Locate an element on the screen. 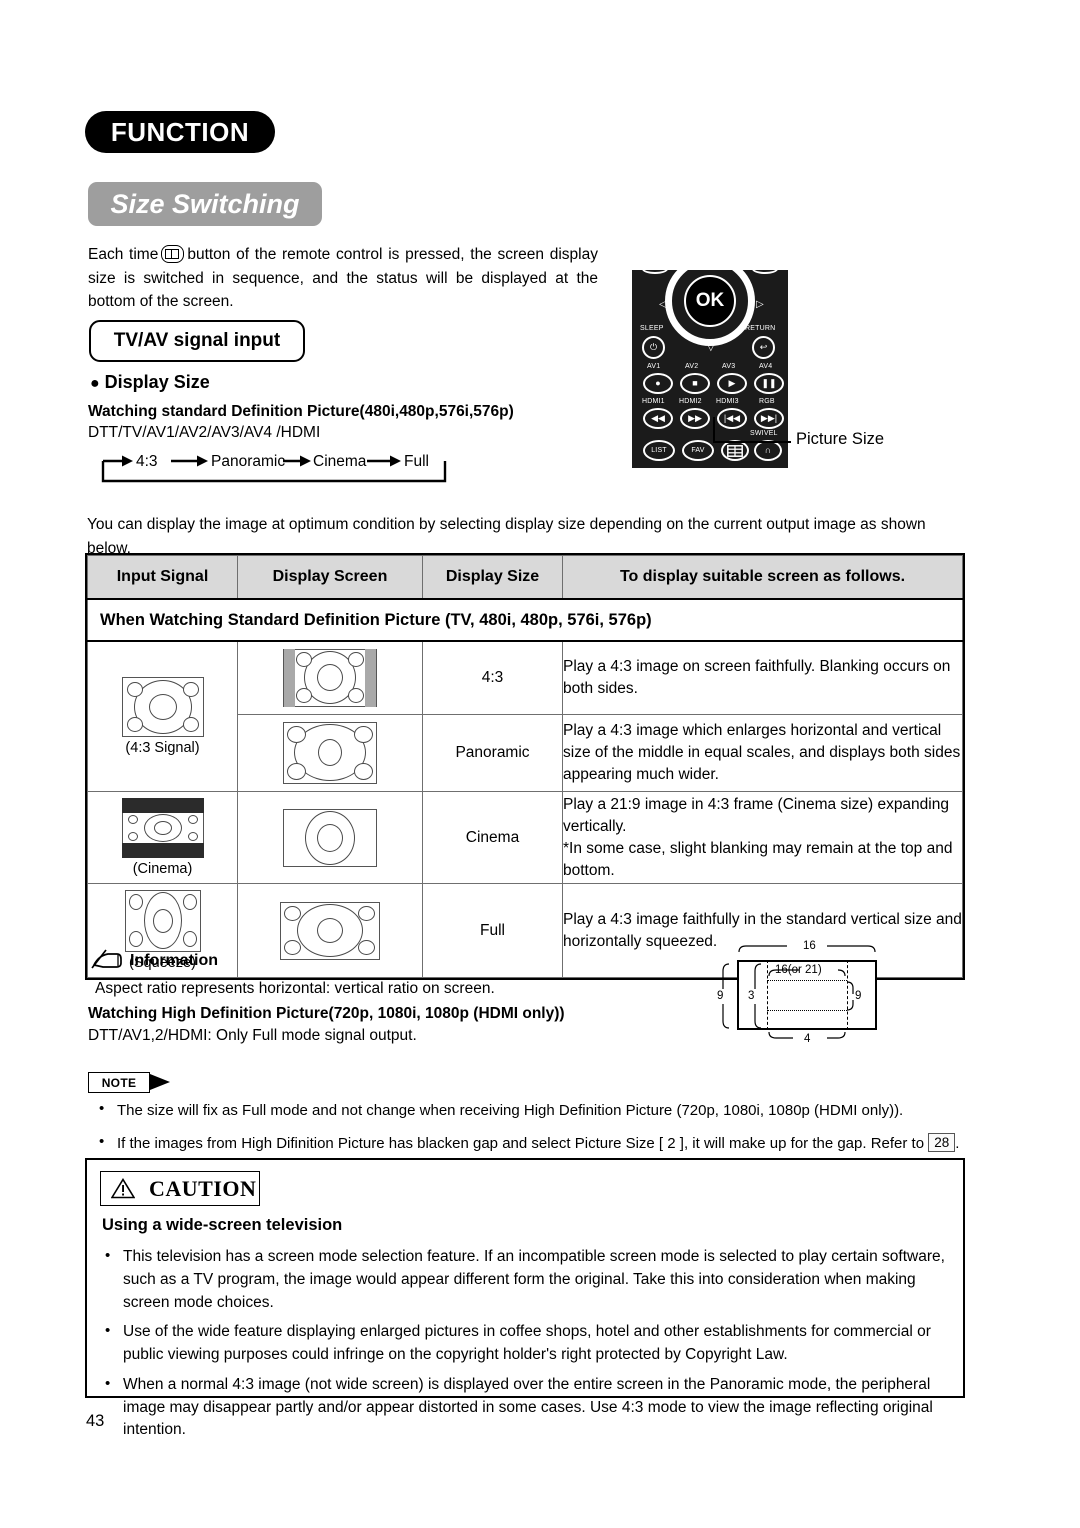 Image resolution: width=1080 pixels, height=1528 pixels. signal-icon-cinema is located at coordinates (162, 828).